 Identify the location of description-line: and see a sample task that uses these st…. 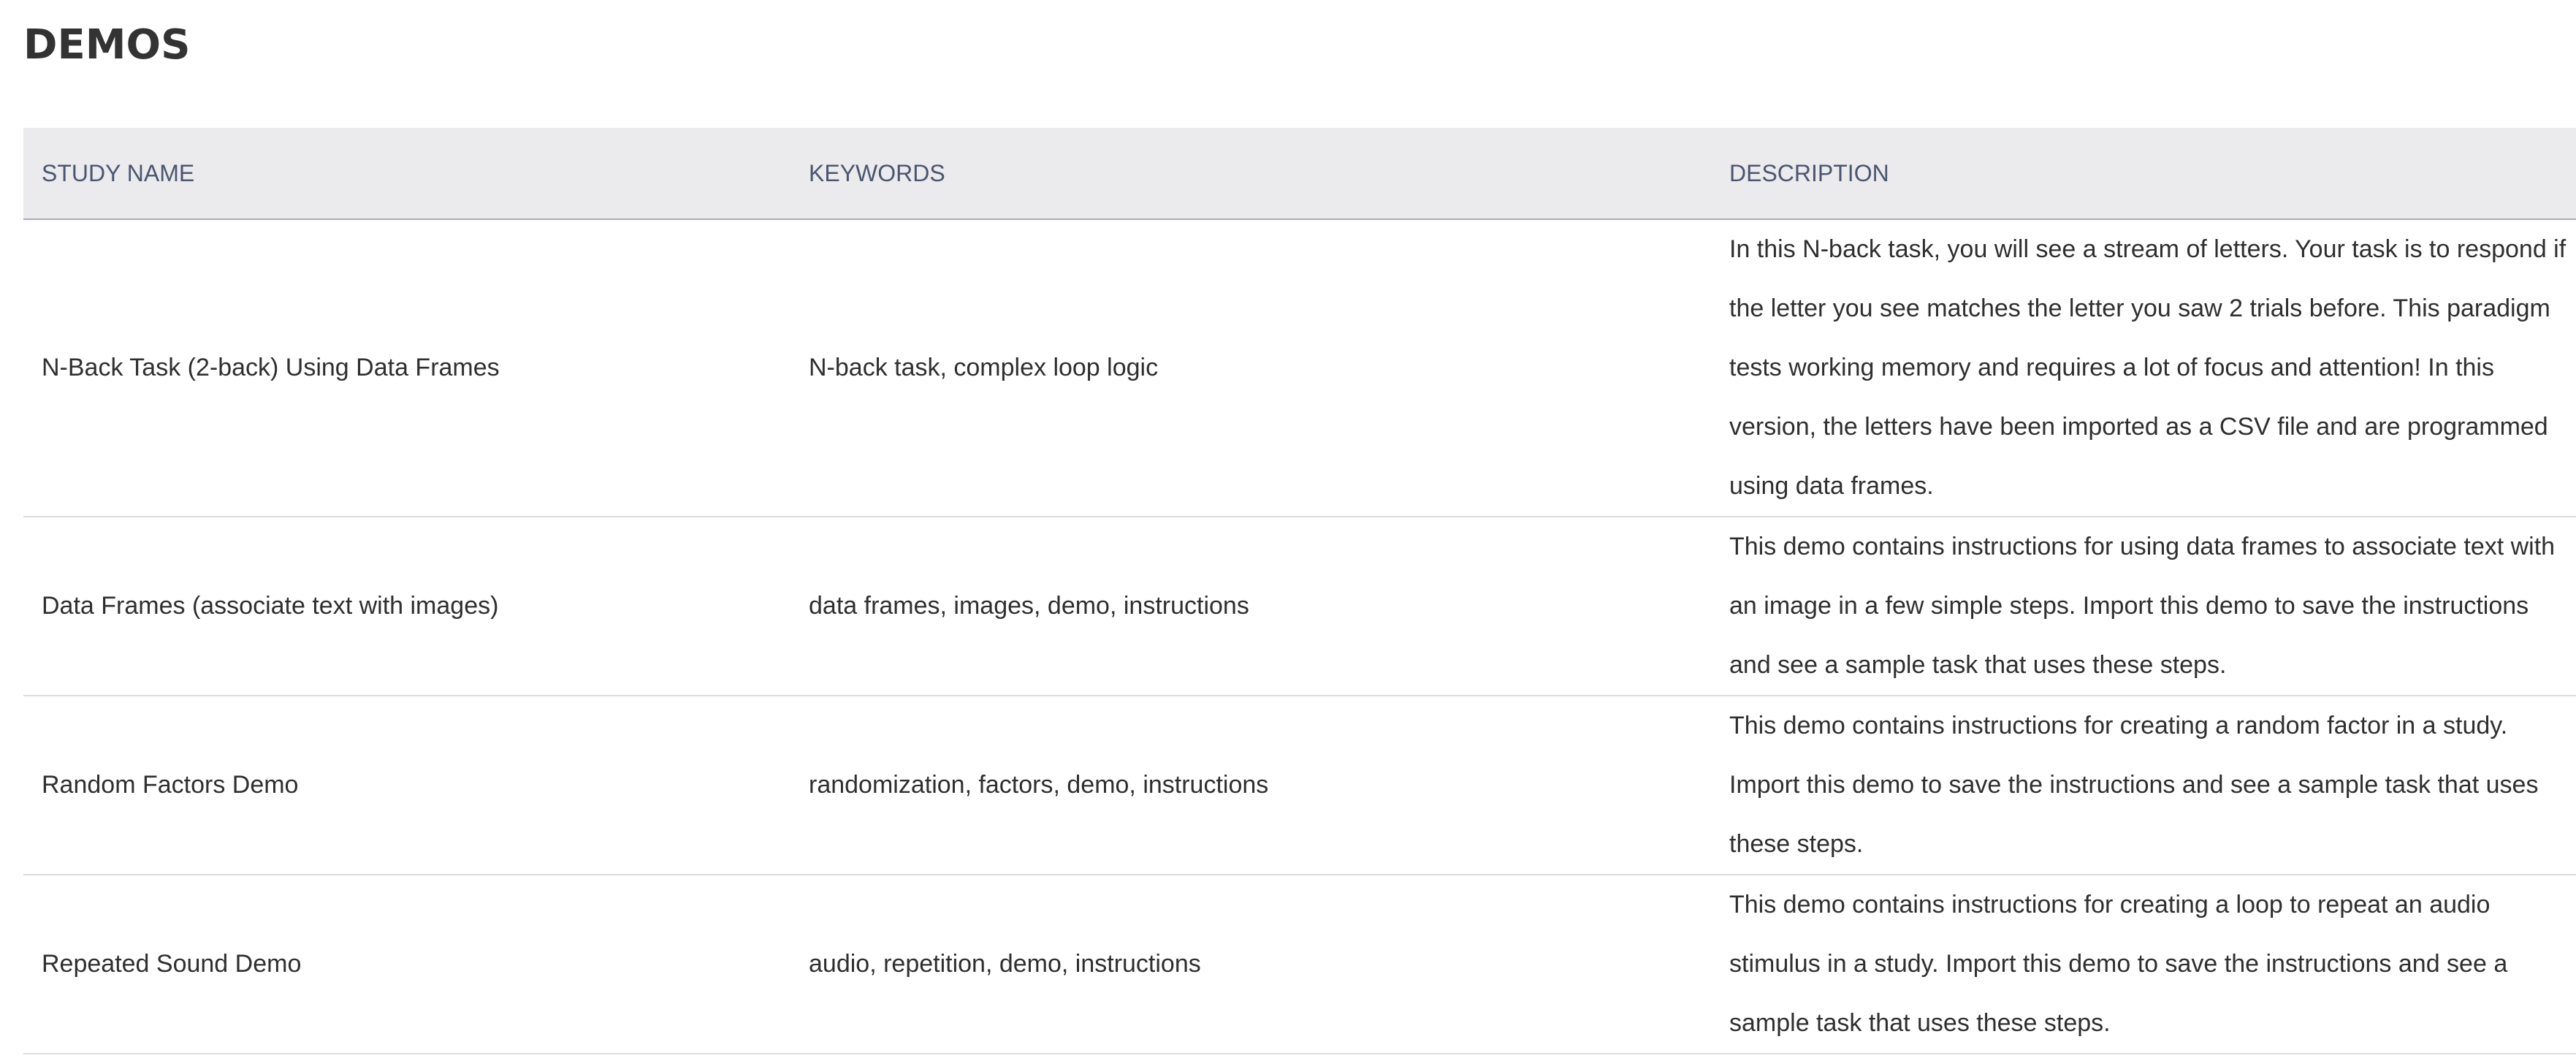
(1978, 665).